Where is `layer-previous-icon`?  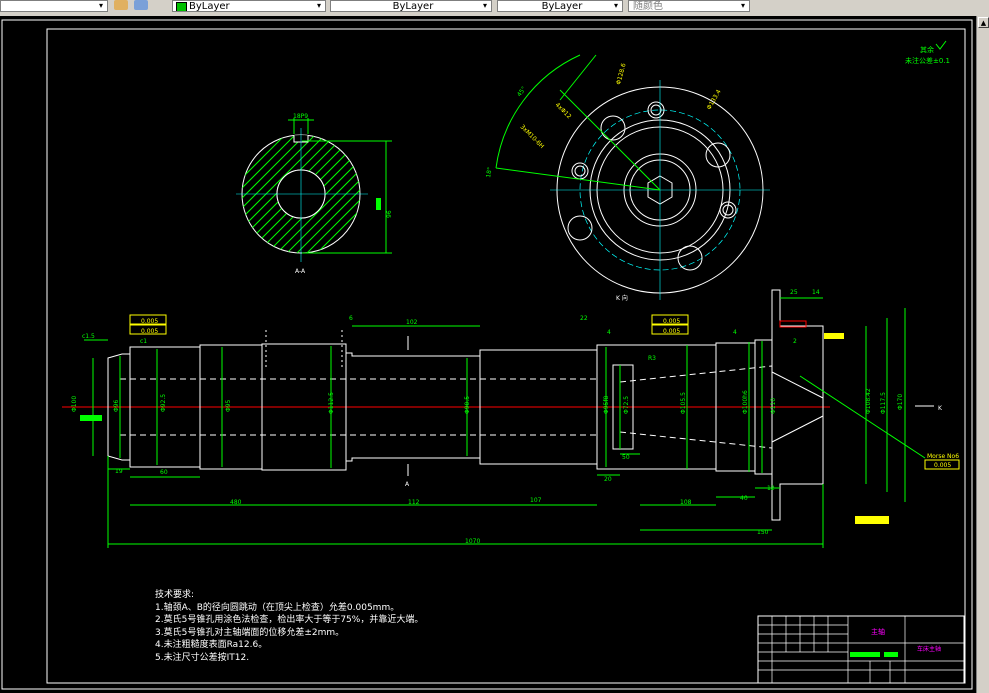 layer-previous-icon is located at coordinates (141, 5).